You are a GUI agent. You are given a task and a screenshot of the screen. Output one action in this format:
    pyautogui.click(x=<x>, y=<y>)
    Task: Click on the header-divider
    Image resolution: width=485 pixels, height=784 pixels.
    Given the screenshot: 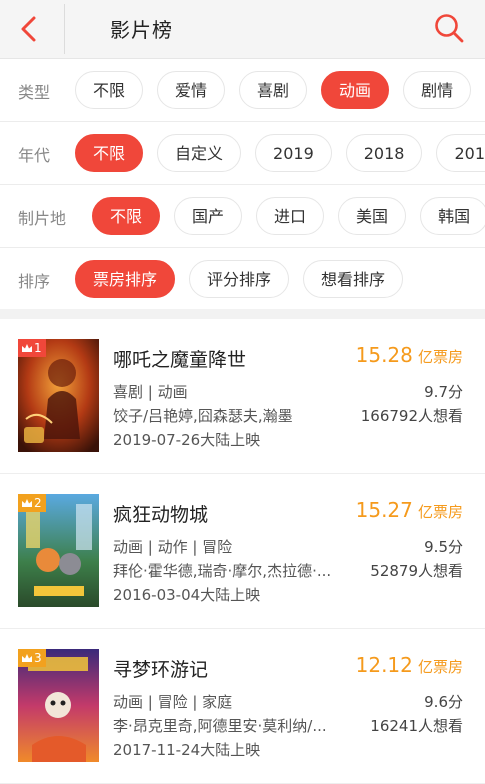 What is the action you would take?
    pyautogui.click(x=64, y=29)
    